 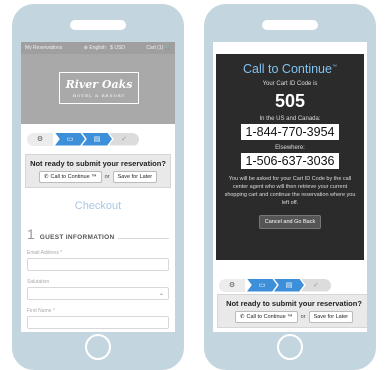 I want to click on dialog-title: Call to Continue™, so click(x=290, y=69).